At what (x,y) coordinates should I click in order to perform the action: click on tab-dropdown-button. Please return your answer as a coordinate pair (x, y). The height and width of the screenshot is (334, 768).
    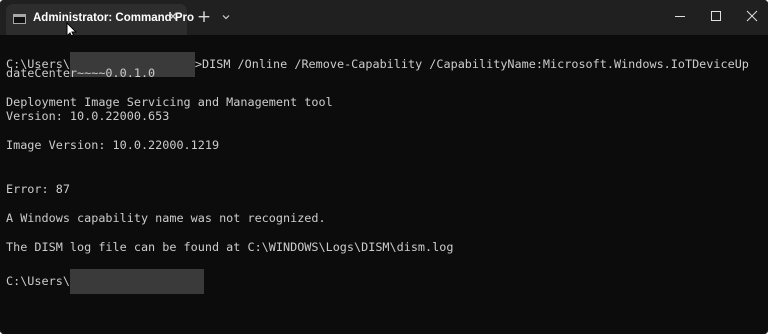
    Looking at the image, I should click on (226, 17).